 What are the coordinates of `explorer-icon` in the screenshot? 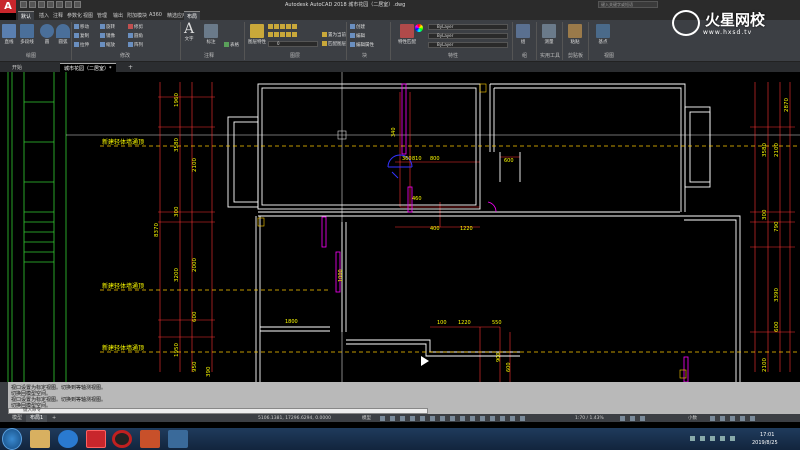 It's located at (40, 439).